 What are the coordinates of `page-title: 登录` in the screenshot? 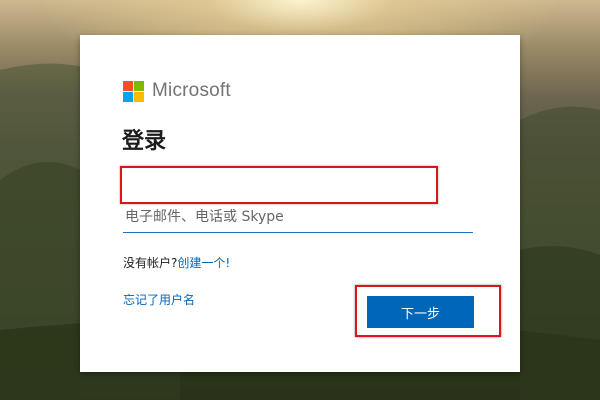 It's located at (144, 141).